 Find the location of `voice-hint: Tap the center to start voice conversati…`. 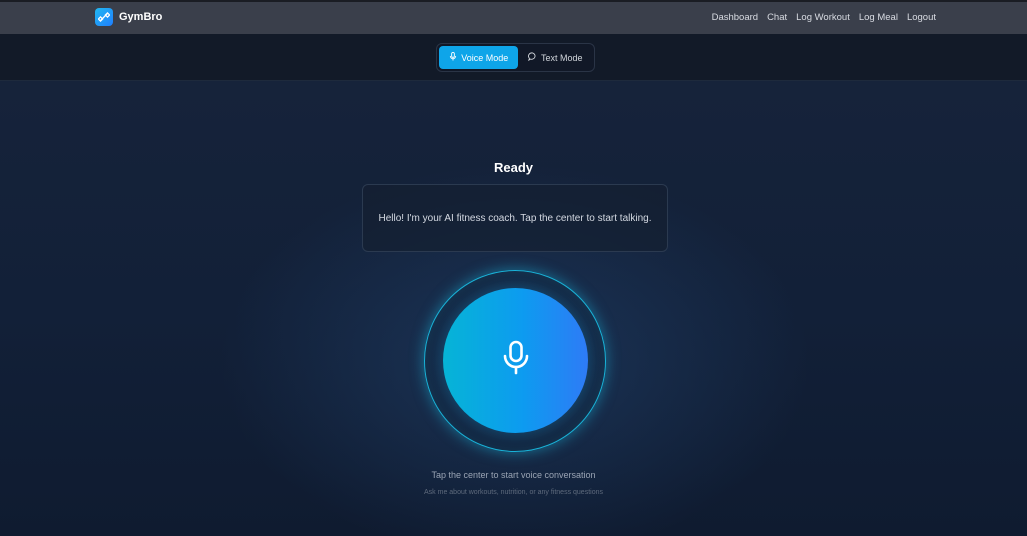

voice-hint: Tap the center to start voice conversati… is located at coordinates (513, 475).